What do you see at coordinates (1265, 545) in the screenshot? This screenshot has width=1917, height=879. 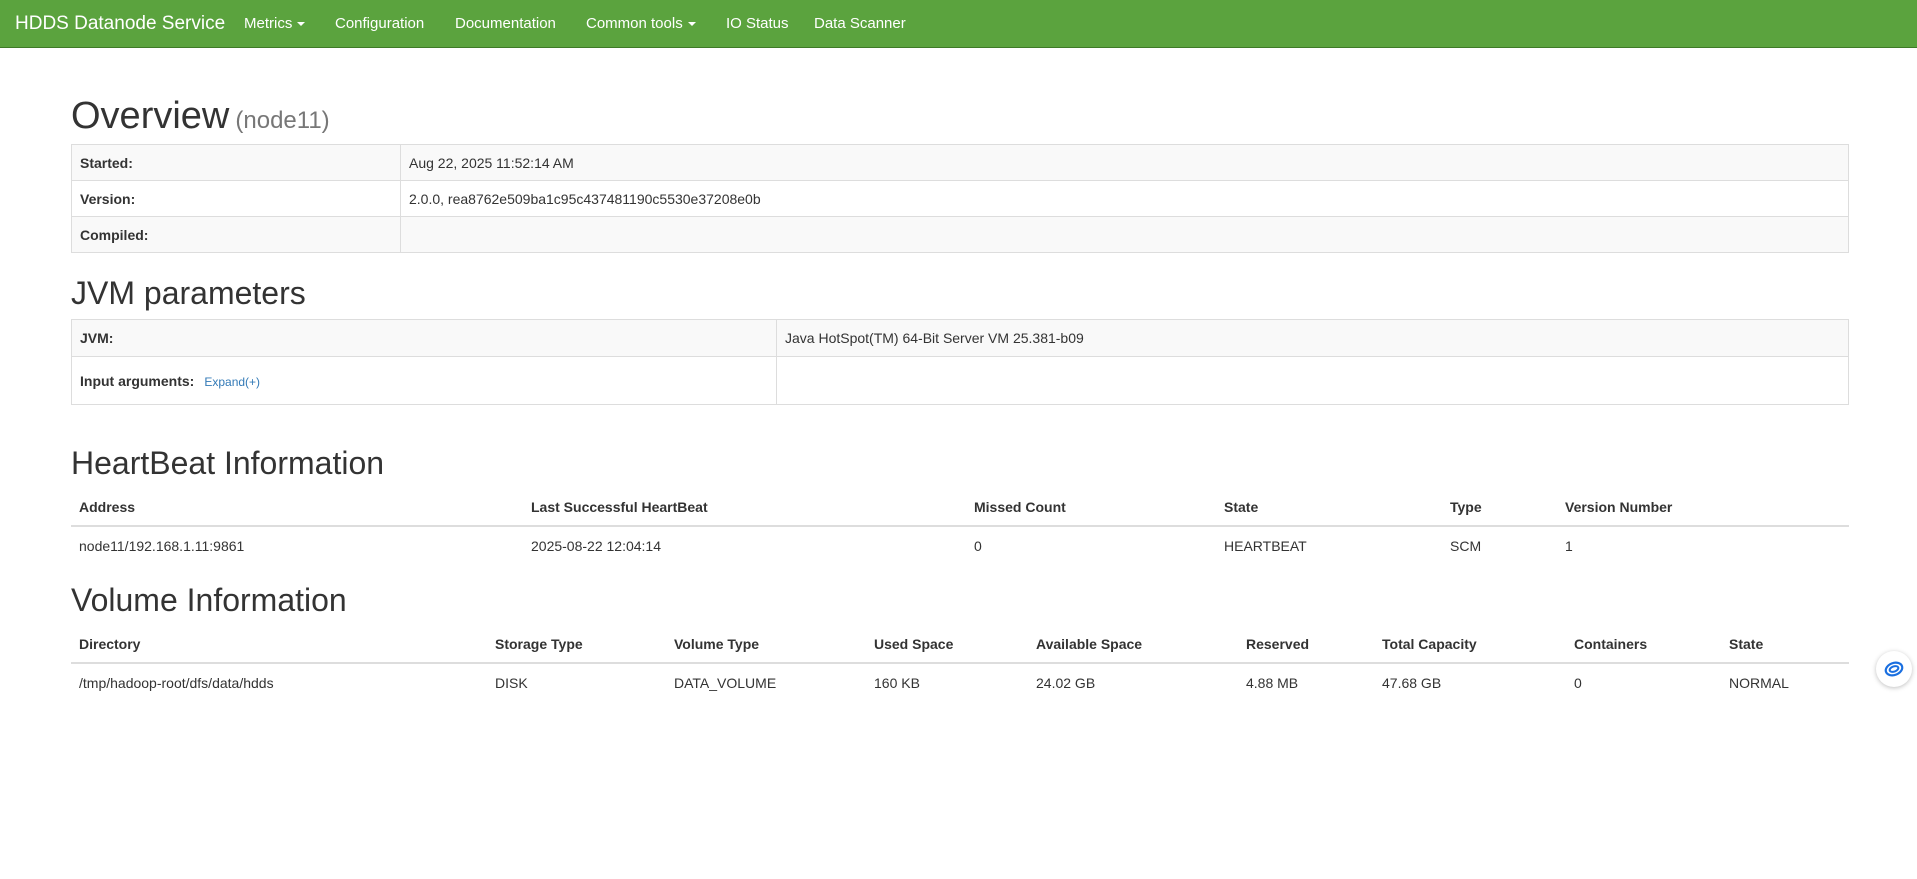 I see `heartbeat-state: HEARTBEAT` at bounding box center [1265, 545].